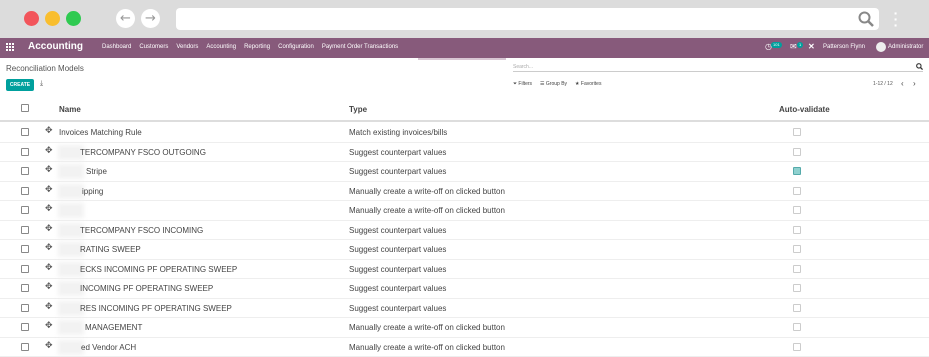 The width and height of the screenshot is (929, 357). What do you see at coordinates (10, 47) in the screenshot?
I see `apps-grid-icon` at bounding box center [10, 47].